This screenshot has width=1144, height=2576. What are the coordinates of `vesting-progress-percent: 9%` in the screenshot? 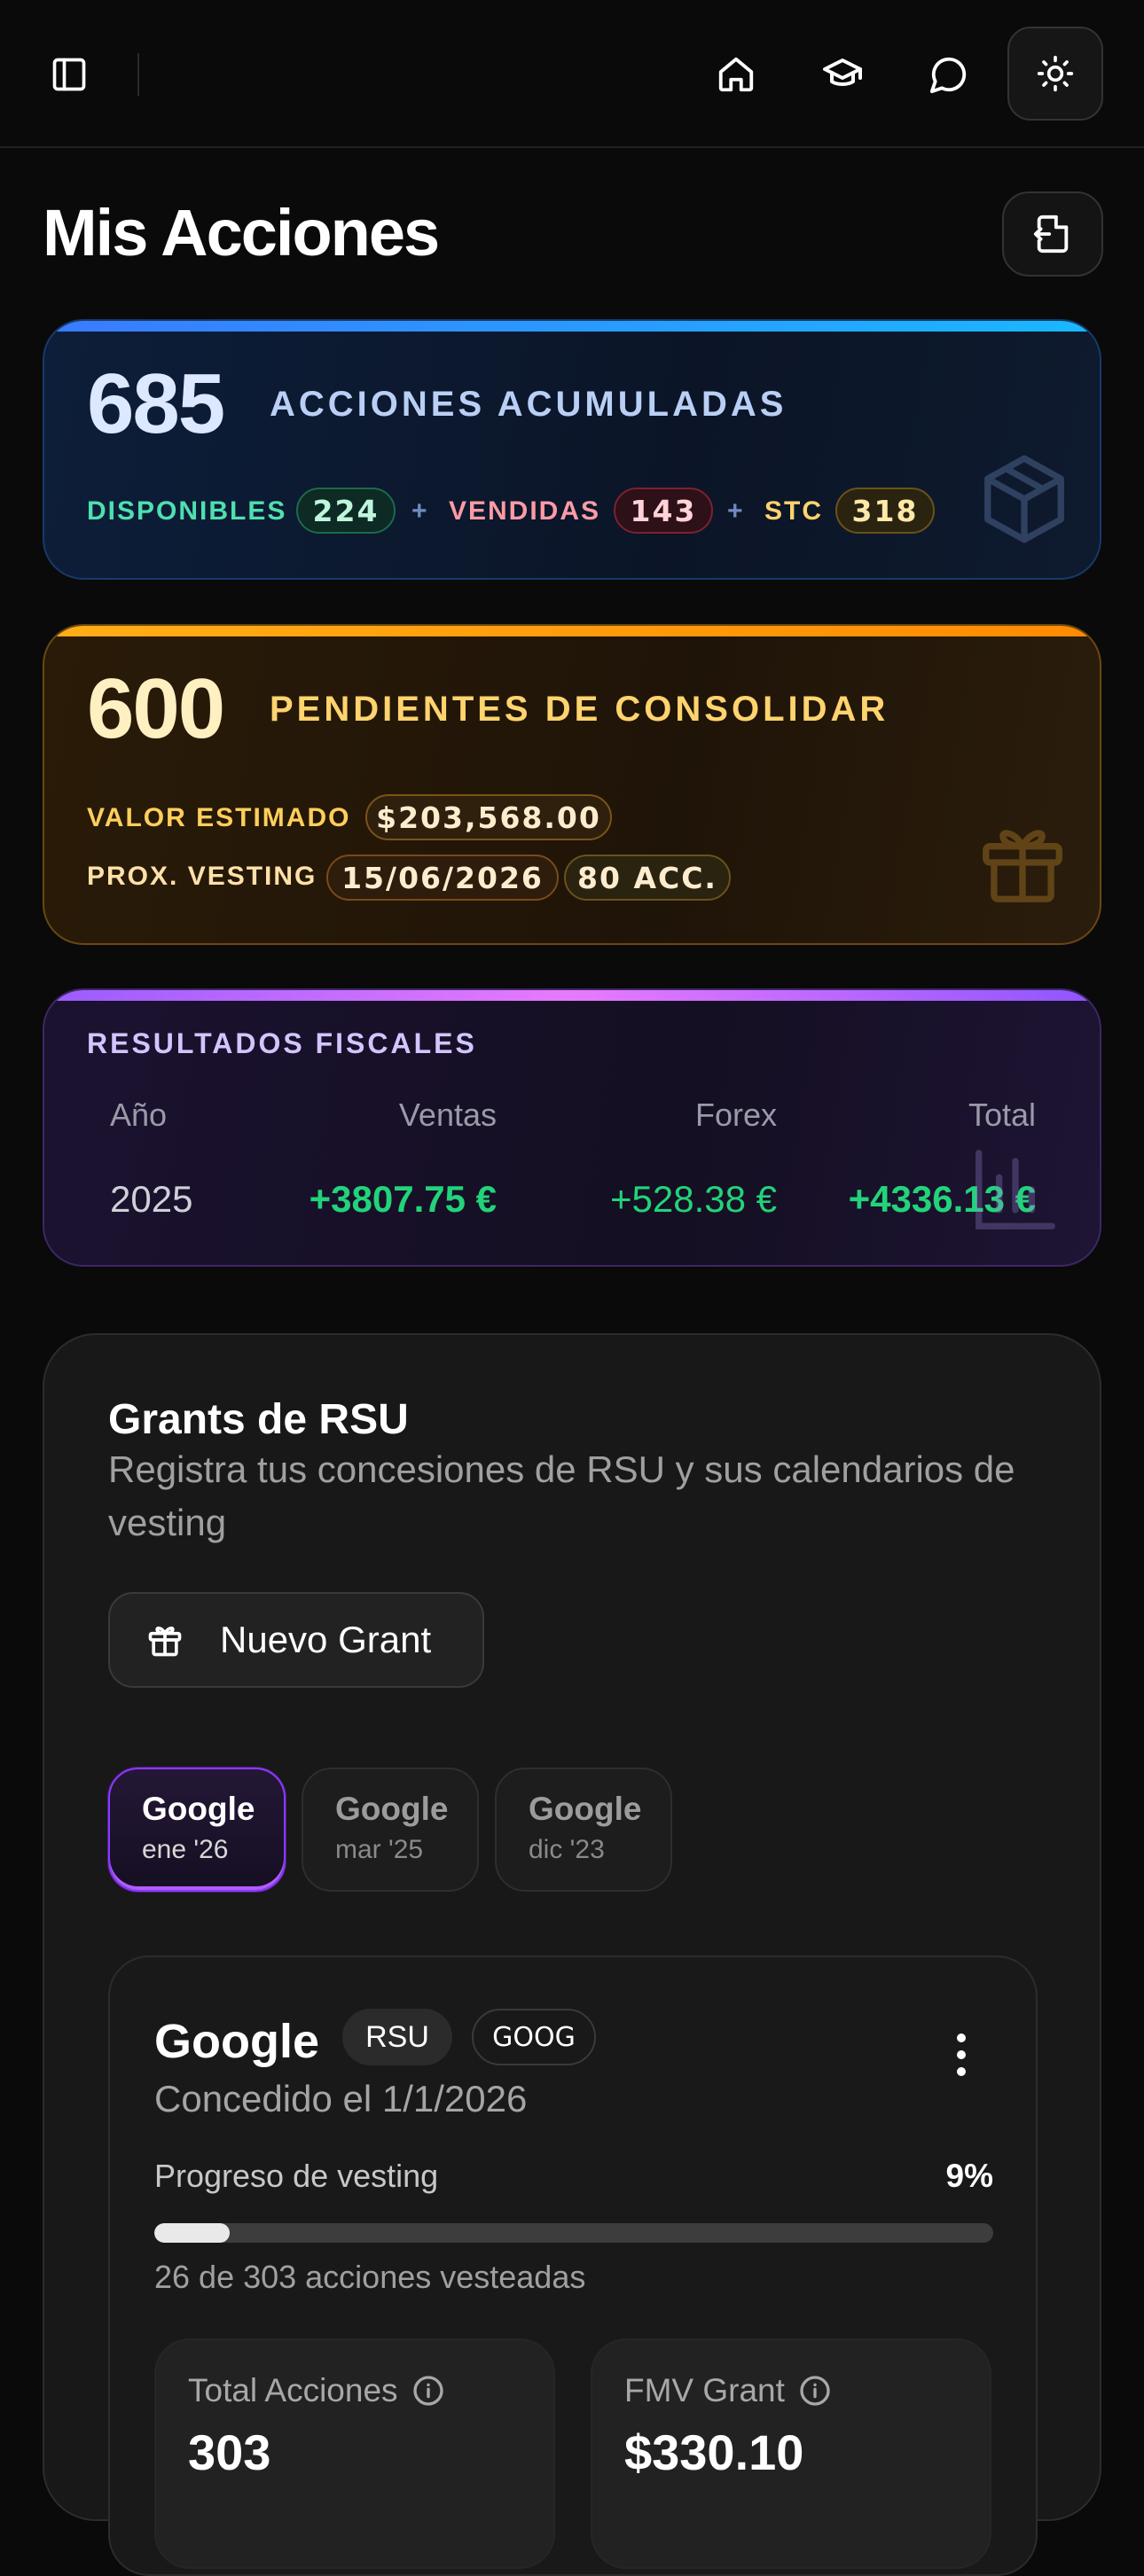 It's located at (969, 2176).